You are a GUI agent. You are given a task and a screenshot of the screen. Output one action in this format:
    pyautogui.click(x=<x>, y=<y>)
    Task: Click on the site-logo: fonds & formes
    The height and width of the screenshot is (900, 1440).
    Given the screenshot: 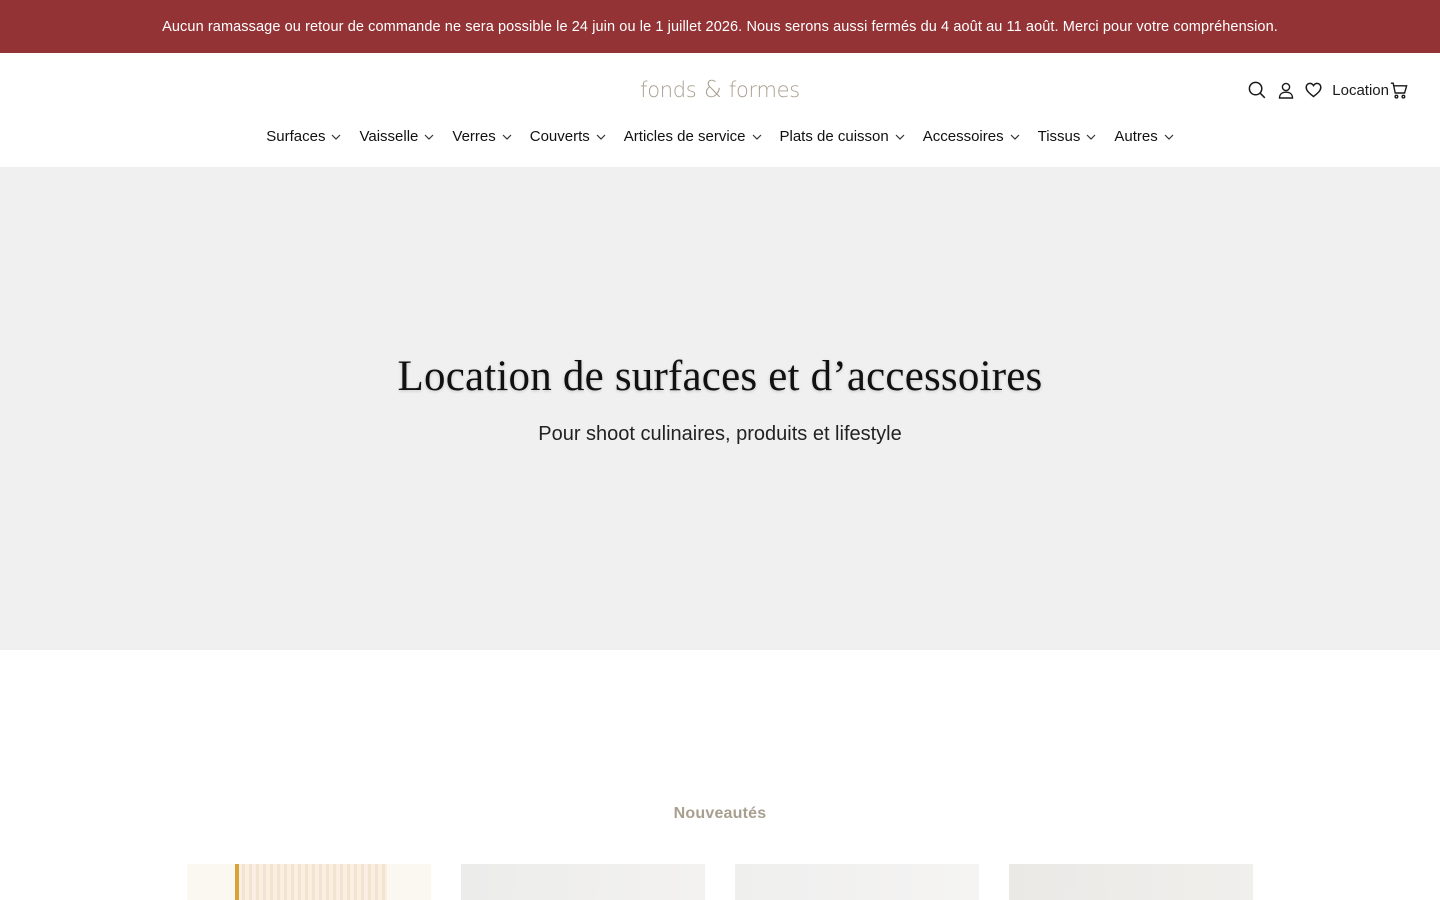 What is the action you would take?
    pyautogui.click(x=720, y=90)
    